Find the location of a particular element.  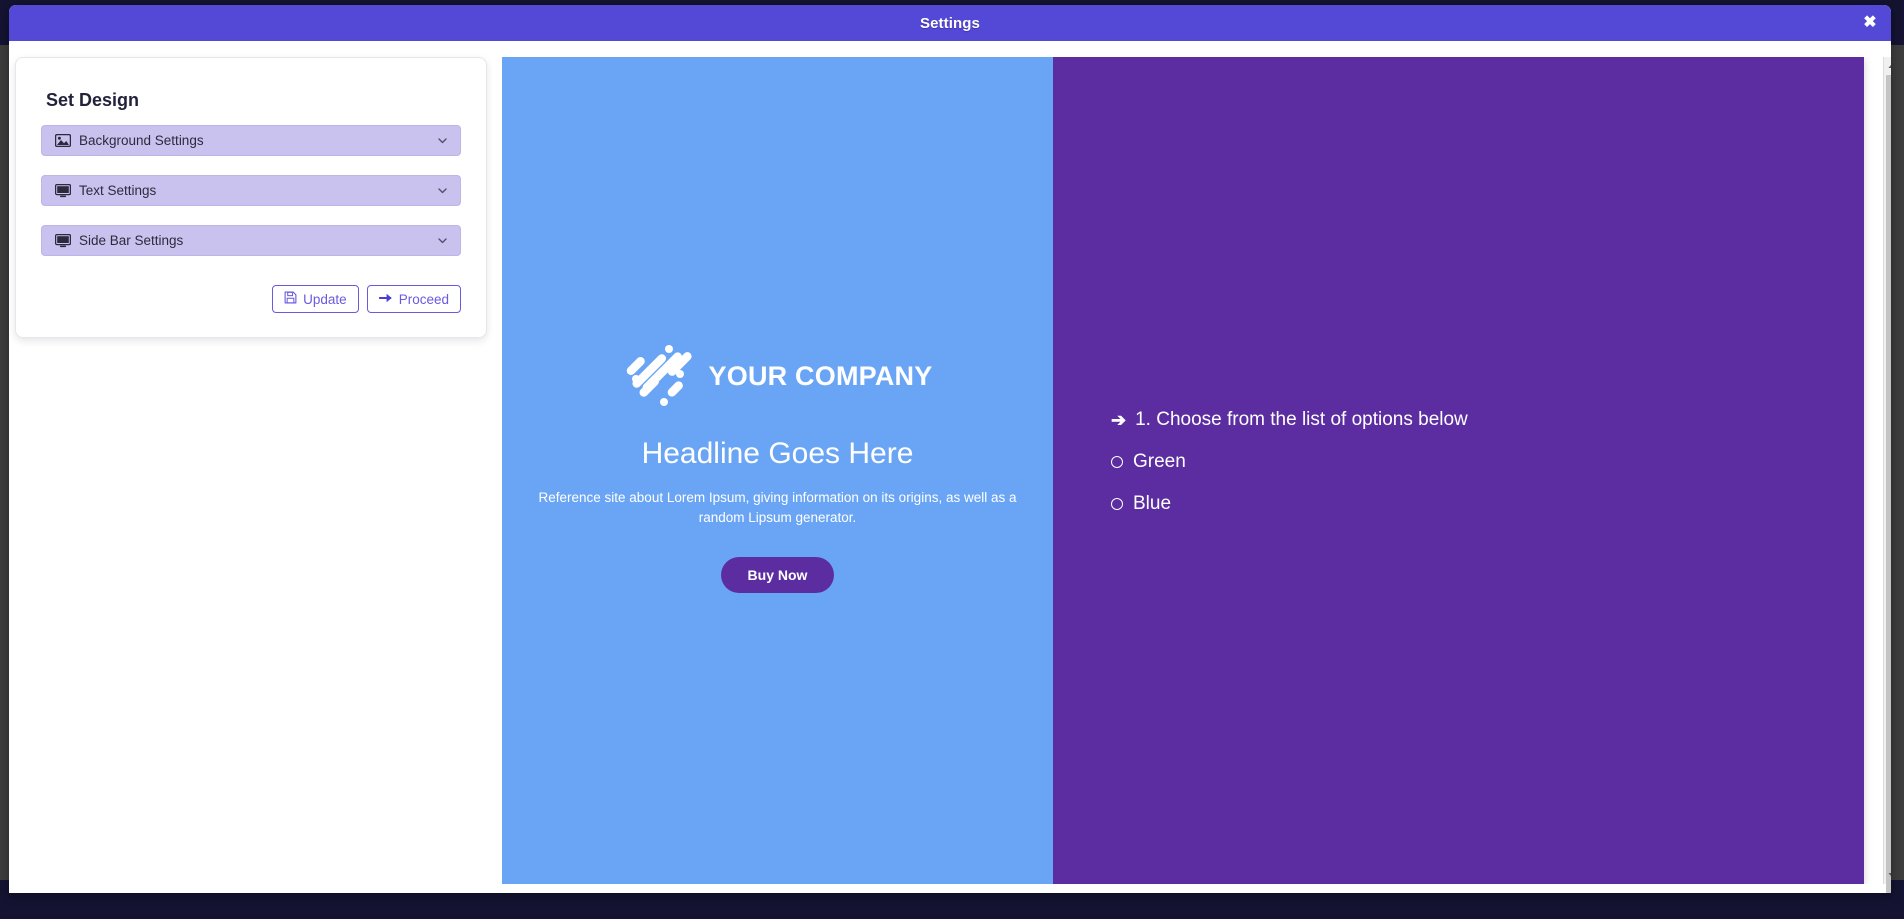

buy-now-button: Buy Now is located at coordinates (777, 575).